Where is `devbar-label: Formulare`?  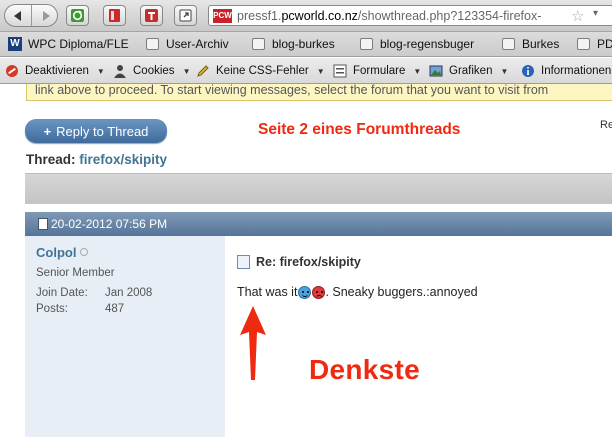 devbar-label: Formulare is located at coordinates (379, 71).